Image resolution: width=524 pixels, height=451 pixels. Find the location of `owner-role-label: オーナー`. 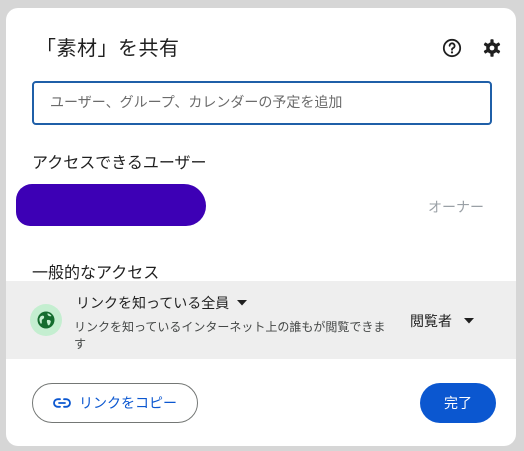

owner-role-label: オーナー is located at coordinates (456, 208).